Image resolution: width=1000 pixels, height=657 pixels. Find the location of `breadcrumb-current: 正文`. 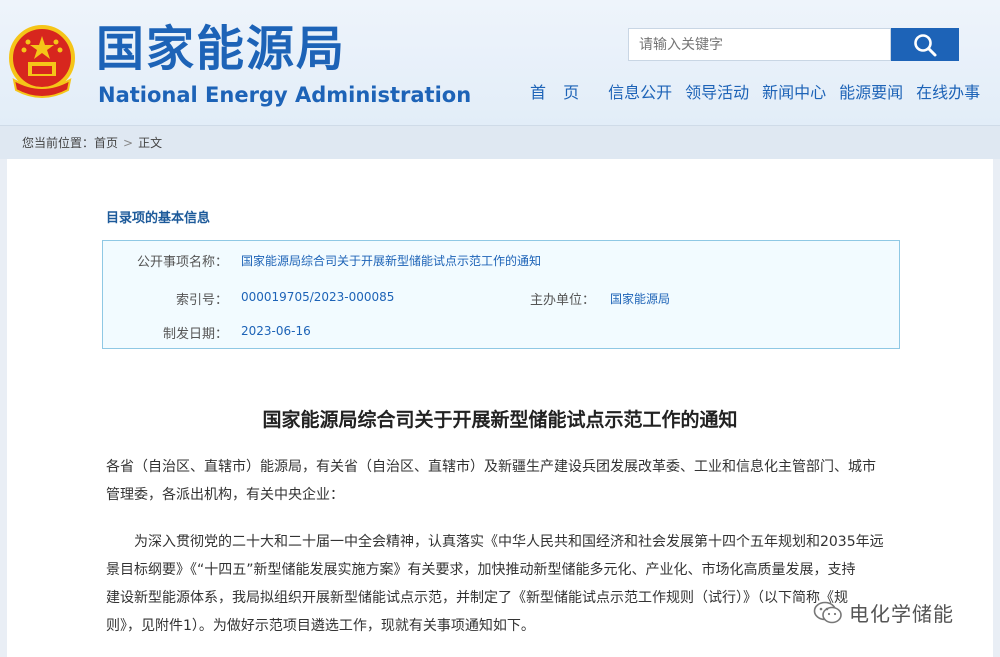

breadcrumb-current: 正文 is located at coordinates (150, 142).